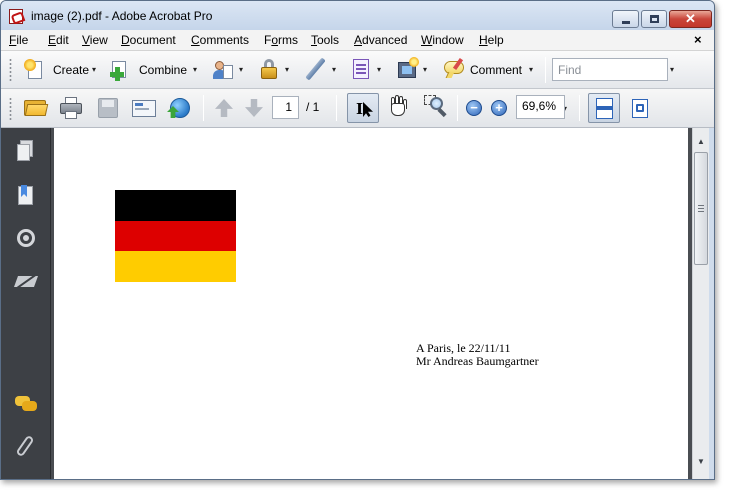 This screenshot has width=731, height=493. What do you see at coordinates (436, 107) in the screenshot?
I see `marquee-zoom-icon` at bounding box center [436, 107].